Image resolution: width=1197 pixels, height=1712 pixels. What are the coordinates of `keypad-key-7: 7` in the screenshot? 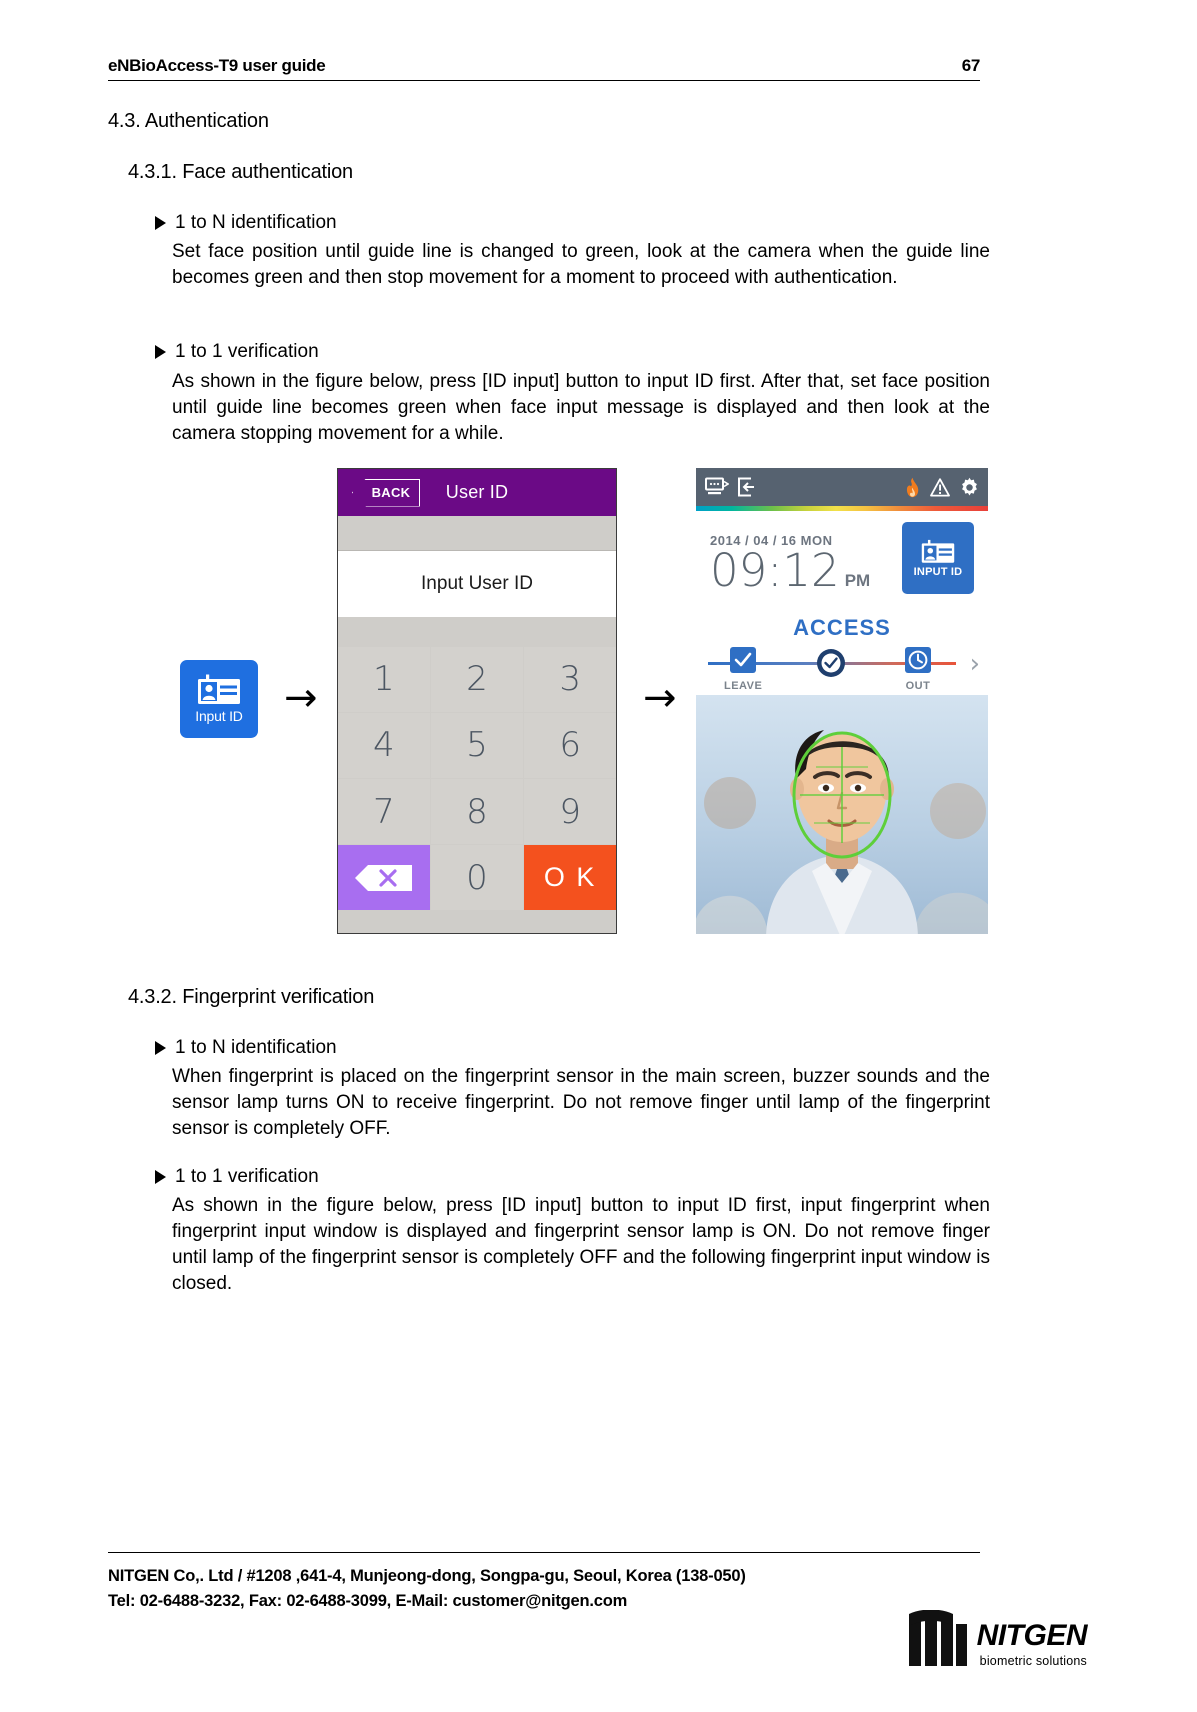 It's located at (384, 811).